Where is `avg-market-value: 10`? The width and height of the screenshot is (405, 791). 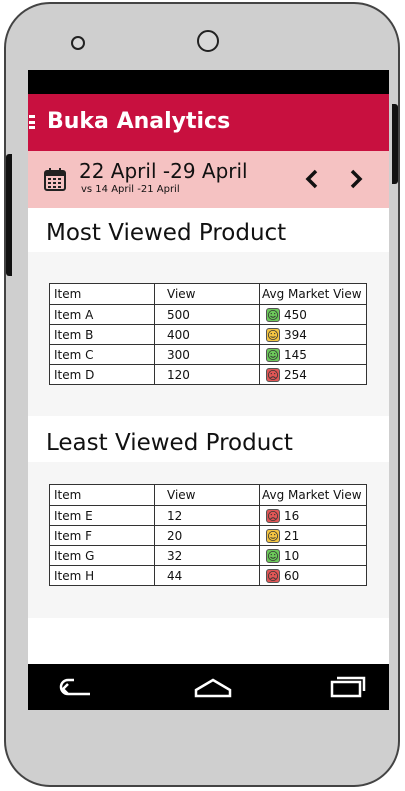
avg-market-value: 10 is located at coordinates (292, 555).